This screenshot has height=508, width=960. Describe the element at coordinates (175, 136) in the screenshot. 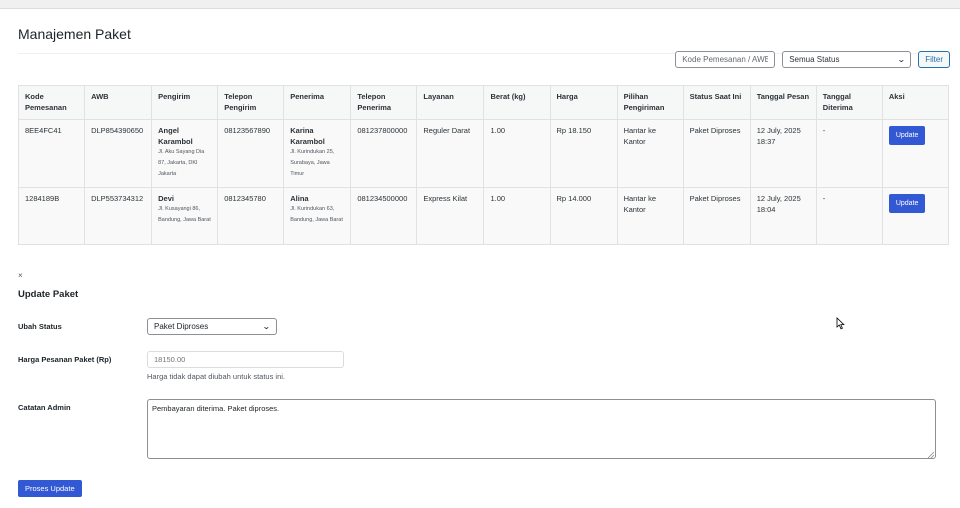

I see `sender-name: Angel Karambol` at that location.